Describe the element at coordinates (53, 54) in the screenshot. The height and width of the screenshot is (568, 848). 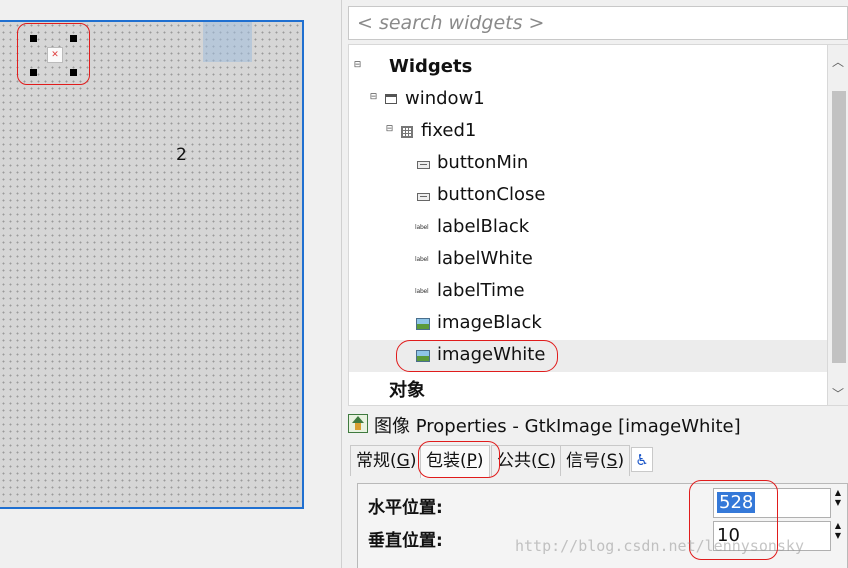
I see `annotation-circle-widget` at that location.